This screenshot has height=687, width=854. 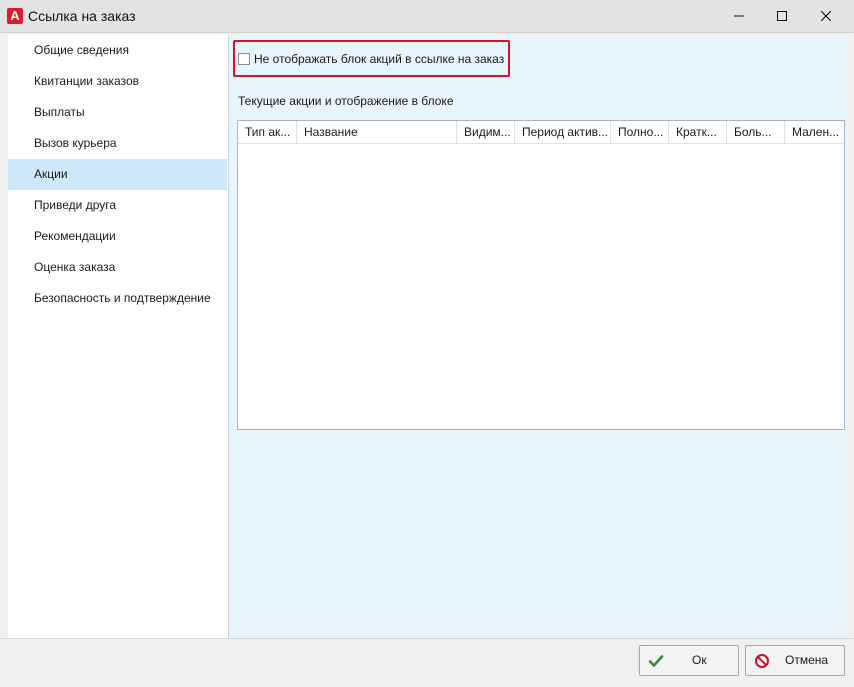 What do you see at coordinates (117, 81) in the screenshot?
I see `sidebar-item-receipts: Квитанции заказов` at bounding box center [117, 81].